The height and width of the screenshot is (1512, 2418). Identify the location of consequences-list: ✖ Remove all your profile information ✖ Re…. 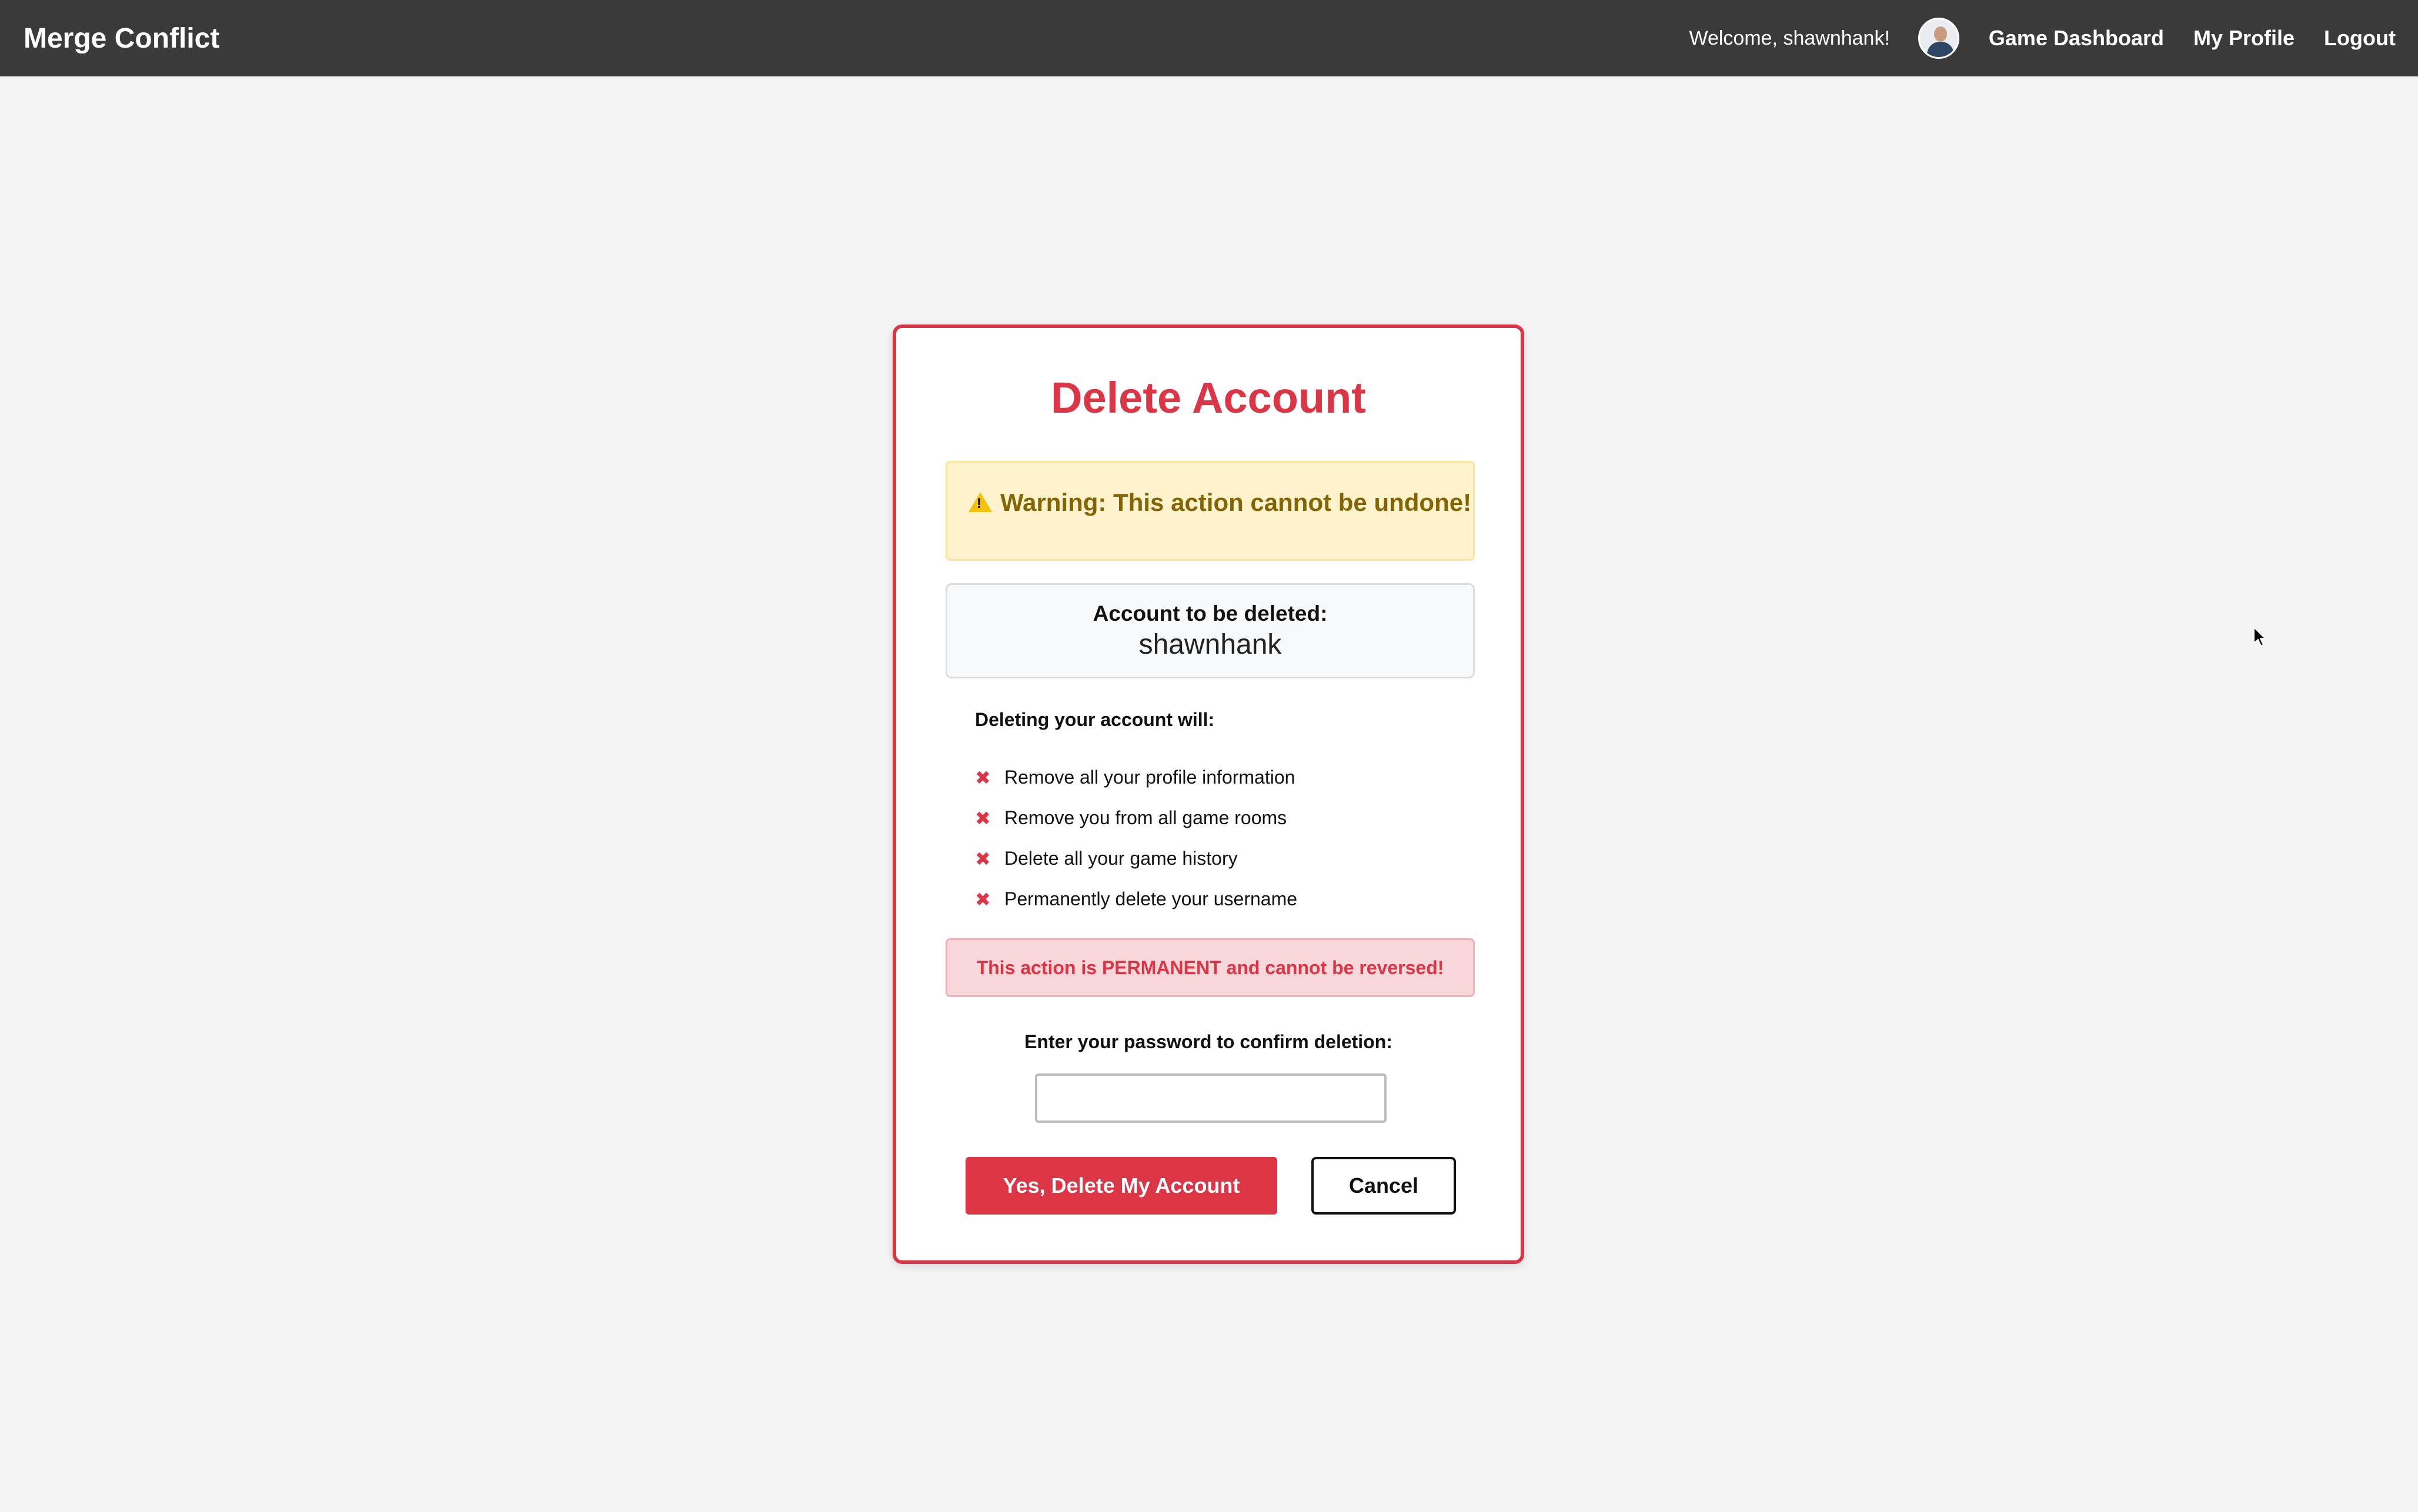
(1136, 838).